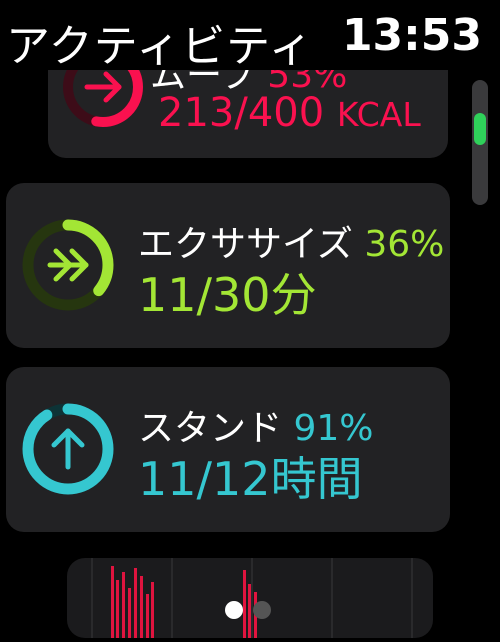 The height and width of the screenshot is (642, 500). Describe the element at coordinates (250, 610) in the screenshot. I see `page-indicator` at that location.